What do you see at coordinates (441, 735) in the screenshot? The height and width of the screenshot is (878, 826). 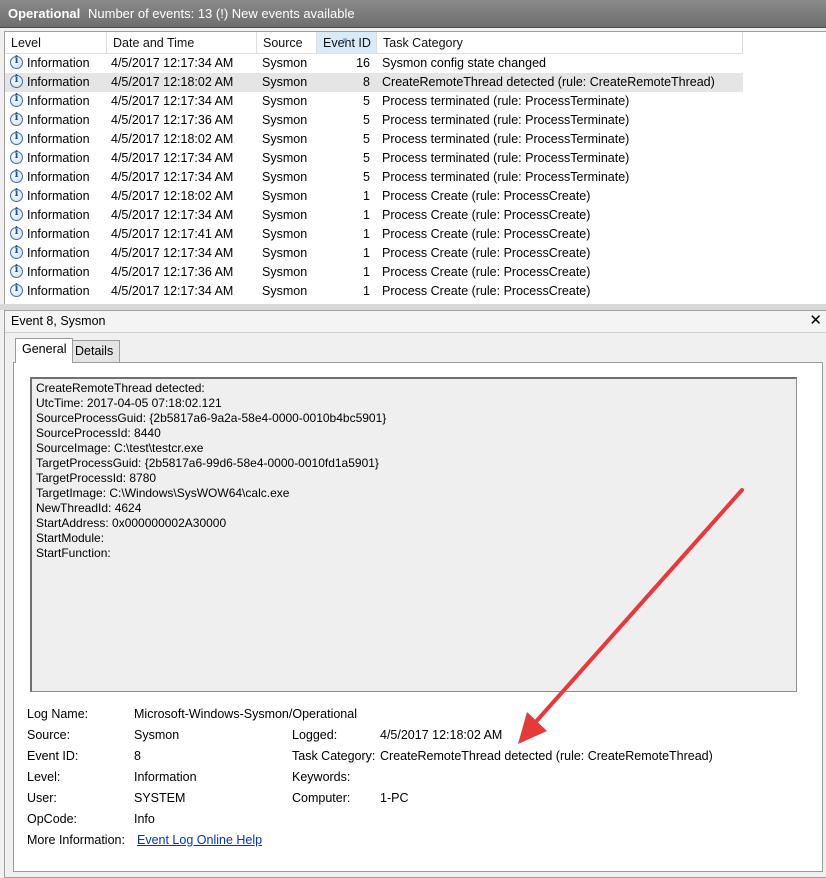 I see `logged-value: 4/5/2017 12:18:02 AM` at bounding box center [441, 735].